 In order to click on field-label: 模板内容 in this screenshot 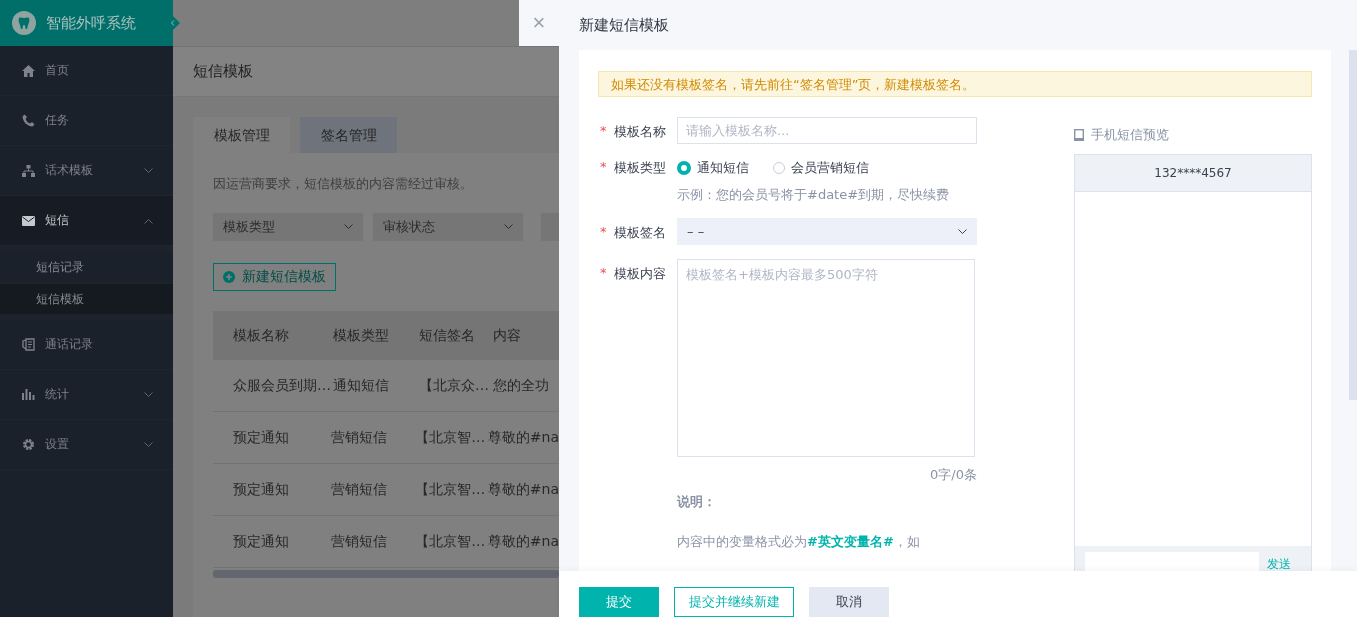, I will do `click(640, 274)`.